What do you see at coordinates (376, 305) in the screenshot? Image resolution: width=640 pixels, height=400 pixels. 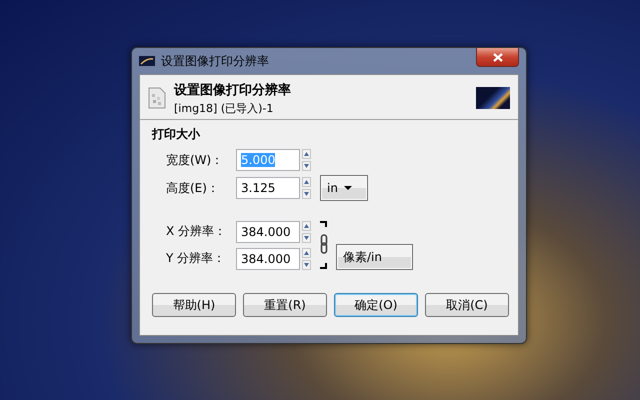 I see `dialog-button: 确定(O)` at bounding box center [376, 305].